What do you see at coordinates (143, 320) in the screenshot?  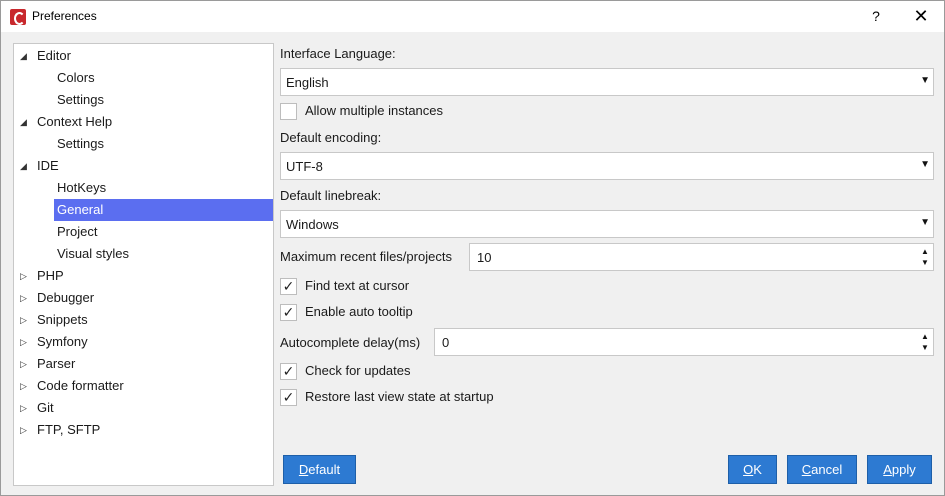 I see `tree-item-parent: ▷ Snippets` at bounding box center [143, 320].